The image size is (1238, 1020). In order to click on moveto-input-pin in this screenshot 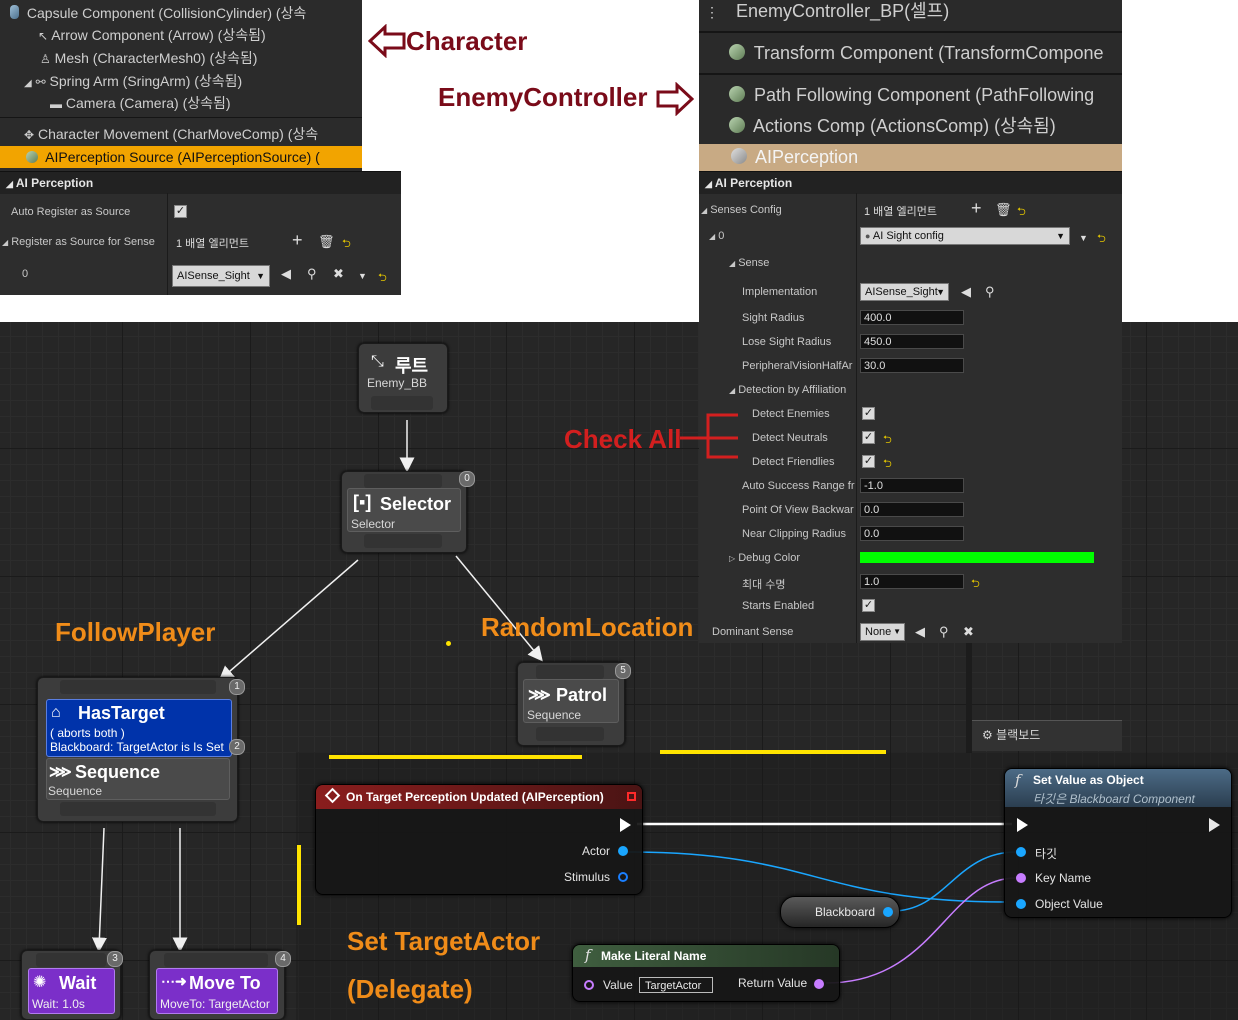, I will do `click(216, 960)`.